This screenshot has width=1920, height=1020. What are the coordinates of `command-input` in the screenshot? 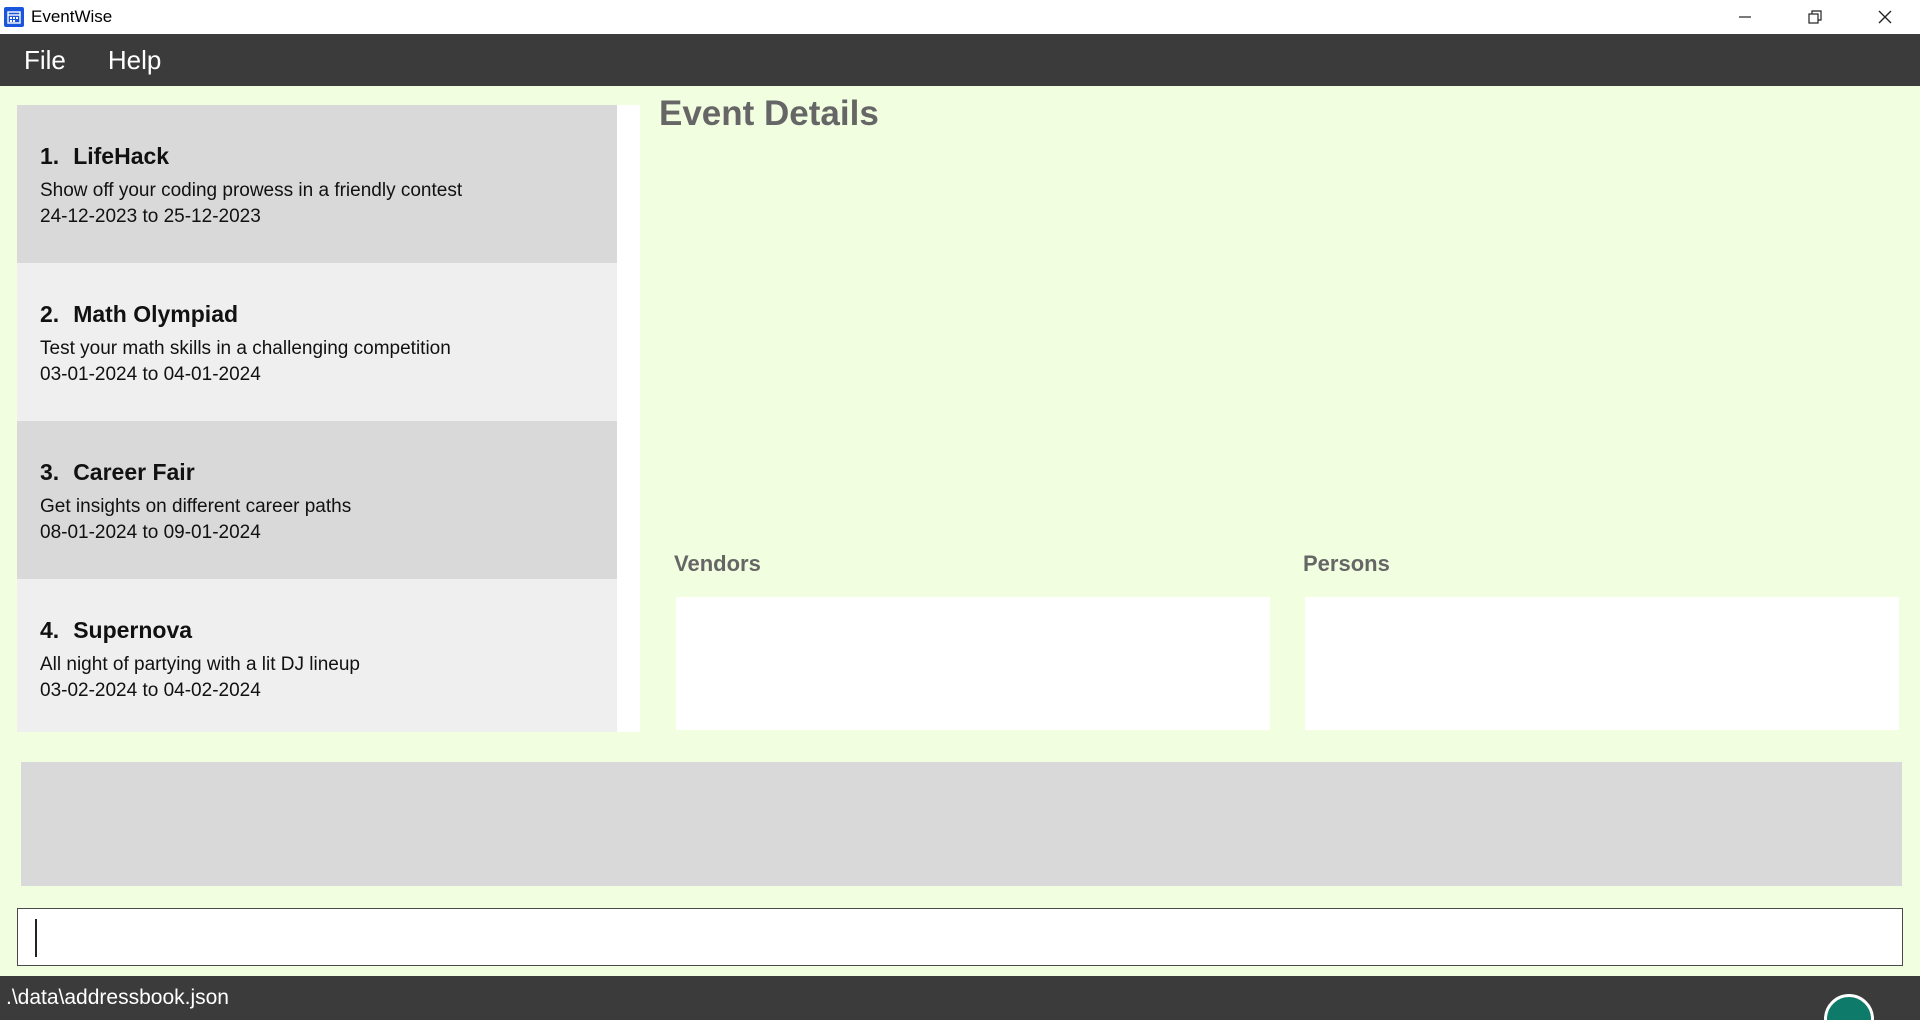 It's located at (960, 937).